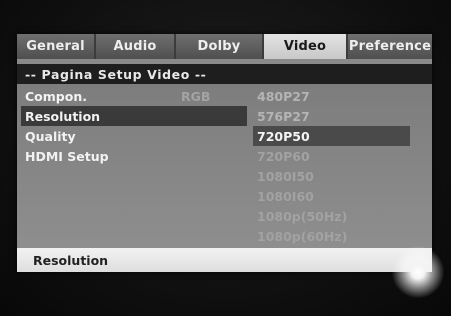  I want to click on option-1080i60: 1080I60, so click(331, 196).